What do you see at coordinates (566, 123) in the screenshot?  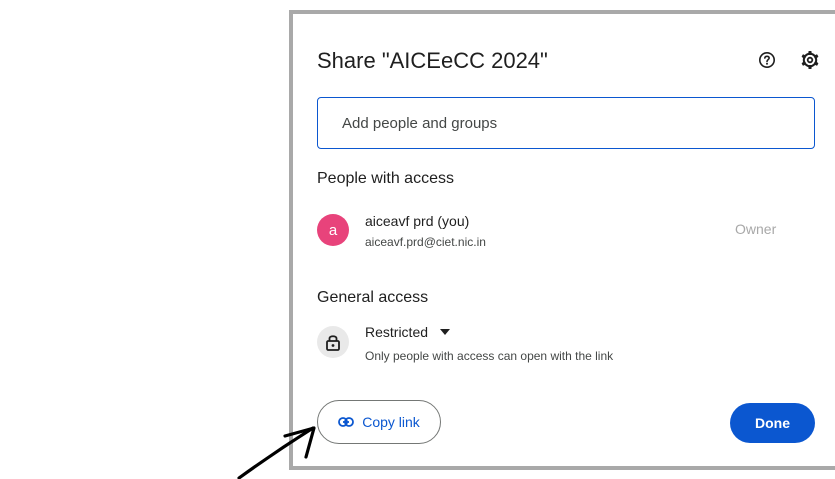 I see `add-people-input` at bounding box center [566, 123].